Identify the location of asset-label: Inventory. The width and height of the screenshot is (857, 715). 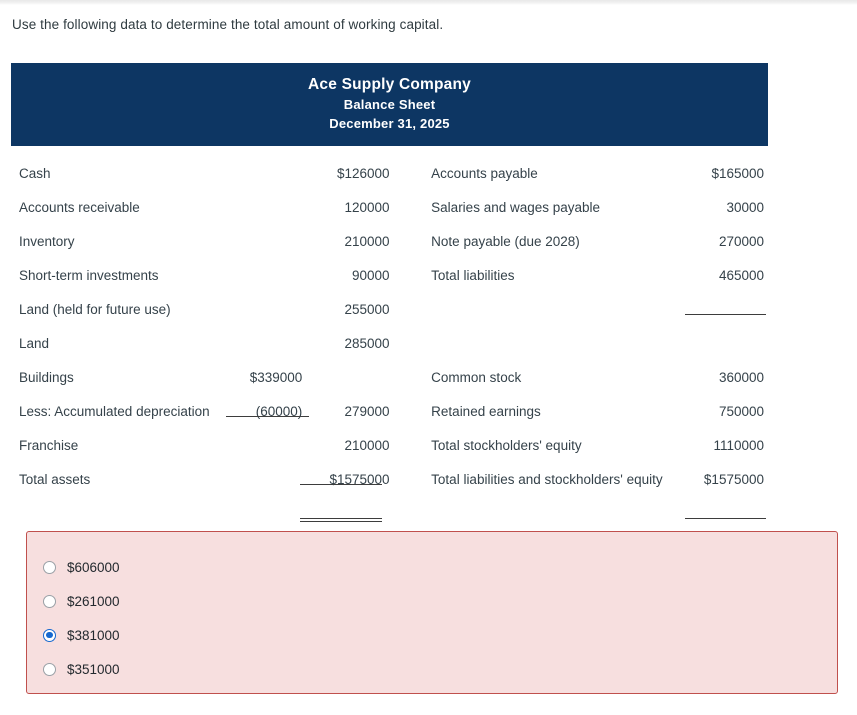
(47, 241).